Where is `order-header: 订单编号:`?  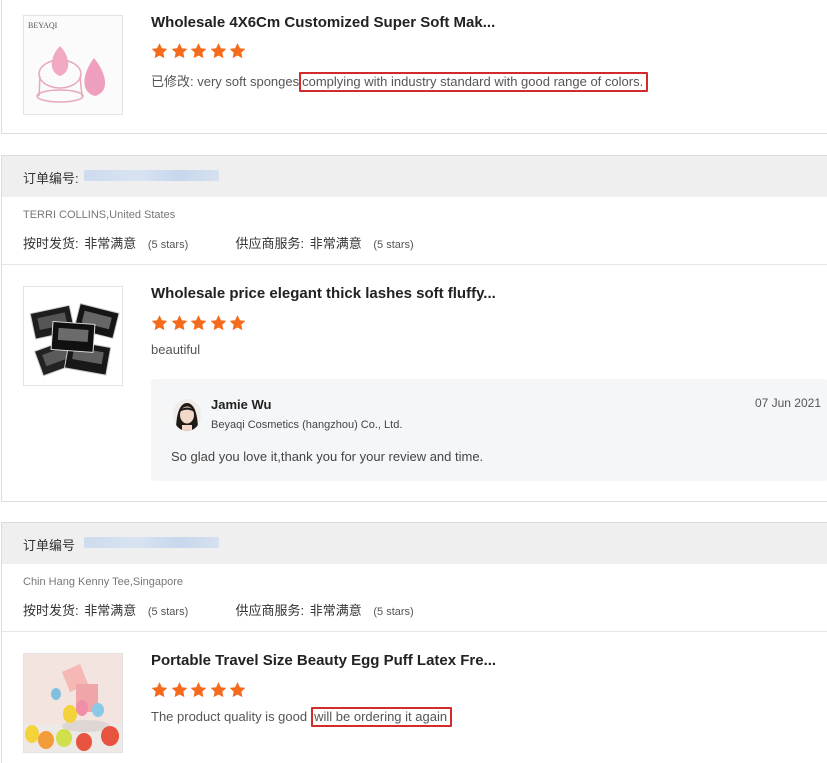
order-header: 订单编号: is located at coordinates (414, 176).